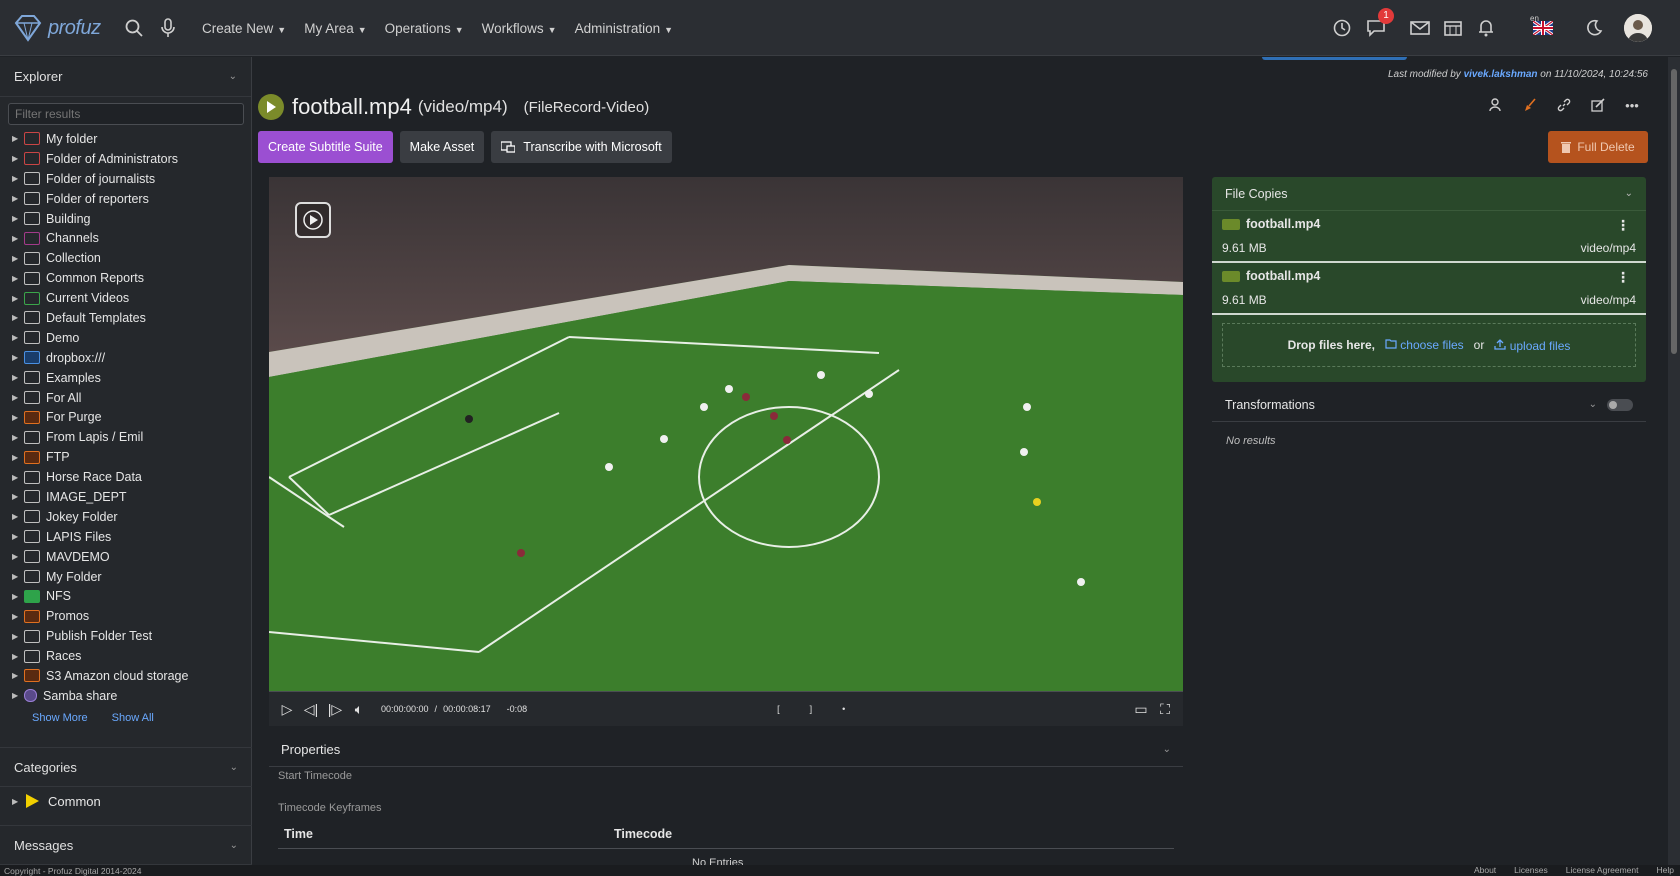 The height and width of the screenshot is (876, 1680). I want to click on tree-item: ▶ Building, so click(131, 219).